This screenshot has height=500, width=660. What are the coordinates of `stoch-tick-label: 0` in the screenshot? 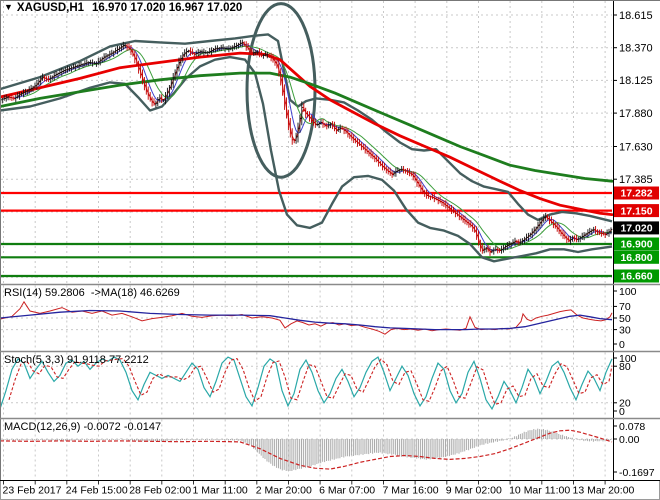 It's located at (622, 412).